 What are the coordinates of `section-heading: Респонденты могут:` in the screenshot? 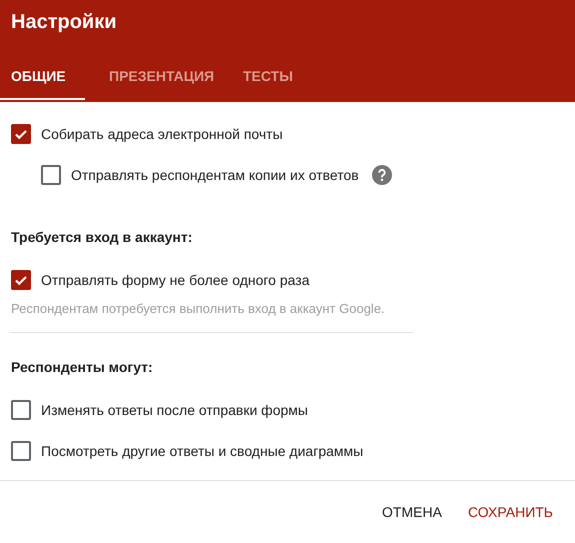 It's located at (82, 367).